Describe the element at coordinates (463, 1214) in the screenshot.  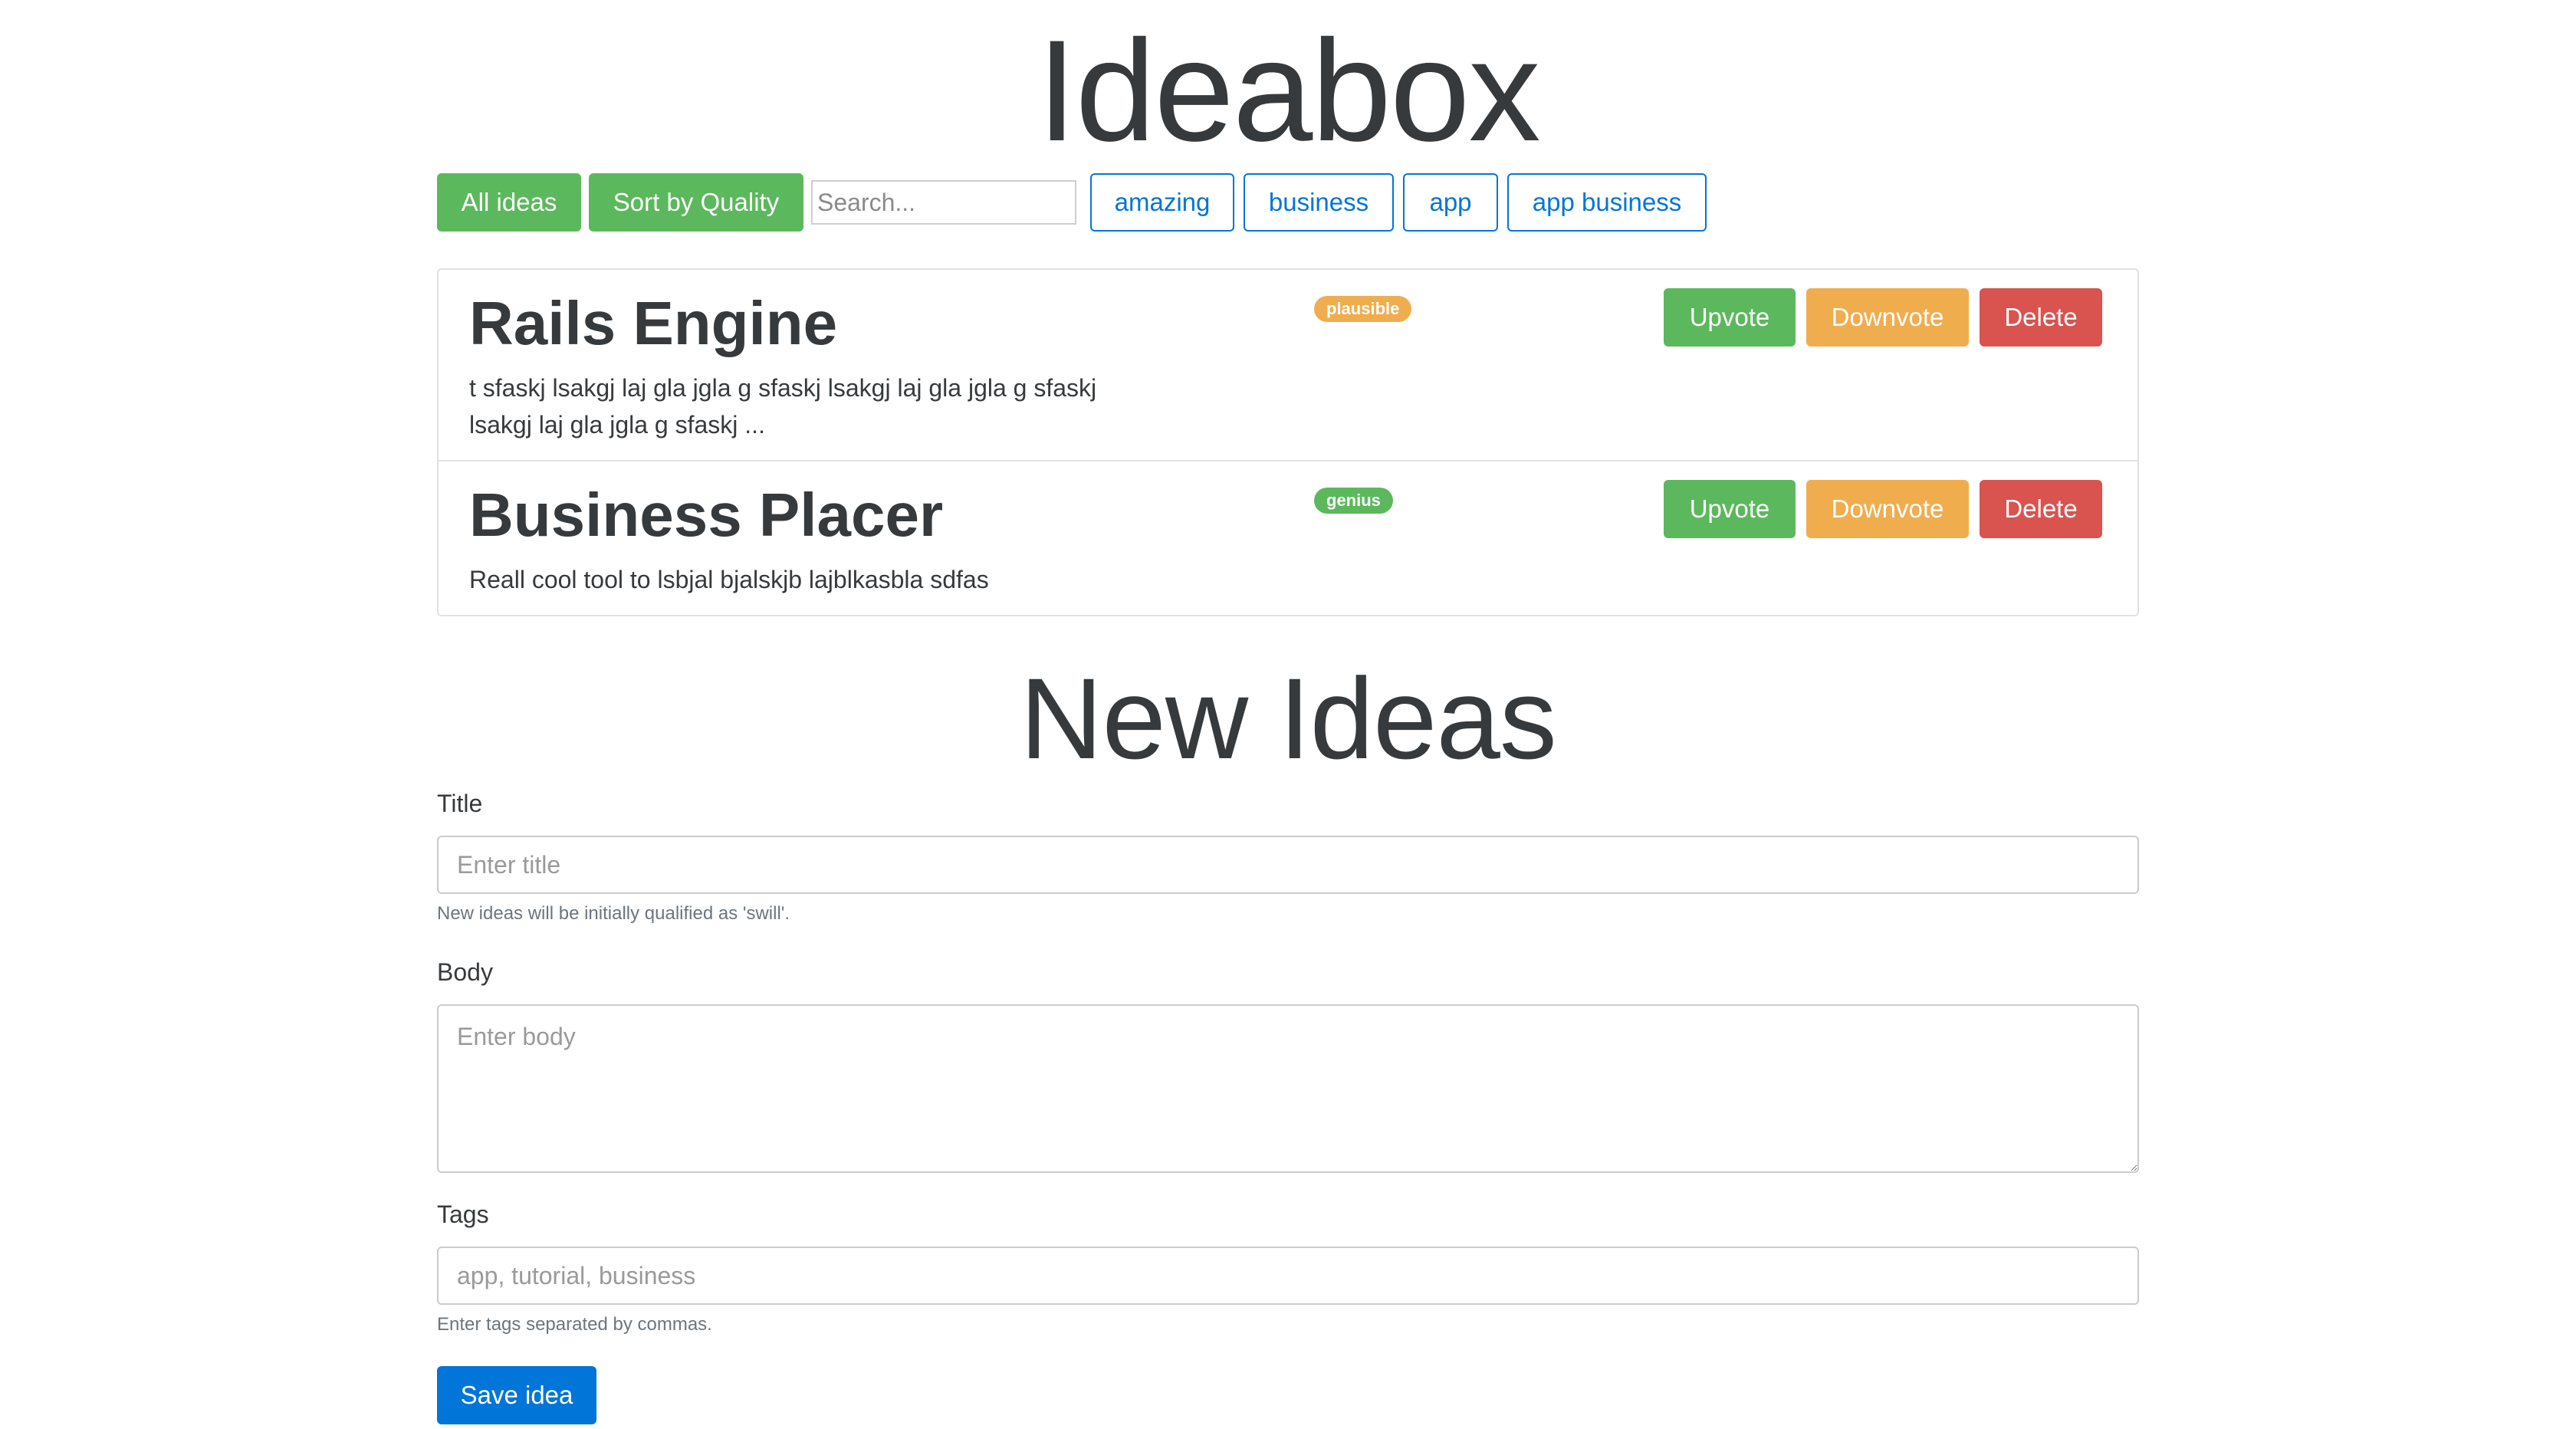
I see `tags-label: Tags` at that location.